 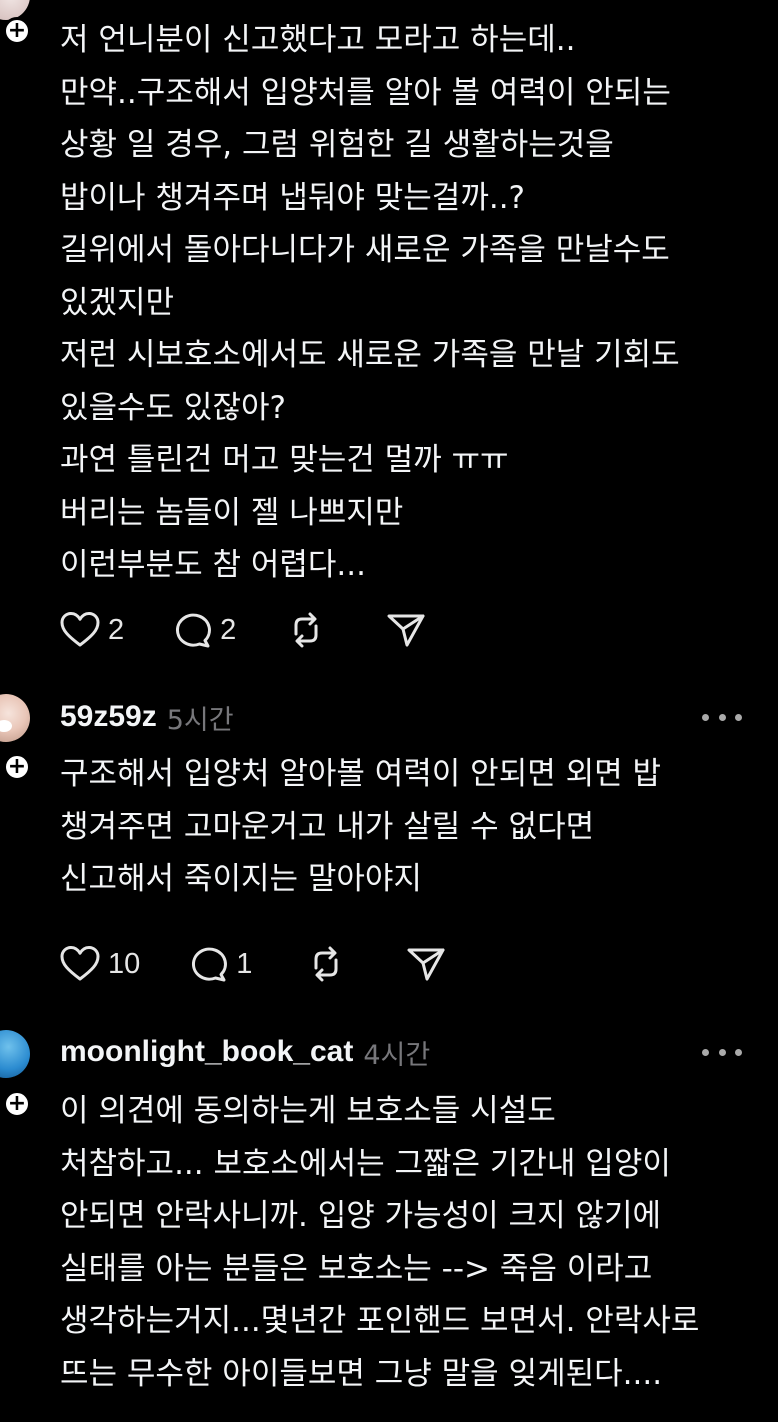 I want to click on post-text-line: 만약..구조해서 입양처를 알아 볼 여력이 안되는, so click(x=365, y=92).